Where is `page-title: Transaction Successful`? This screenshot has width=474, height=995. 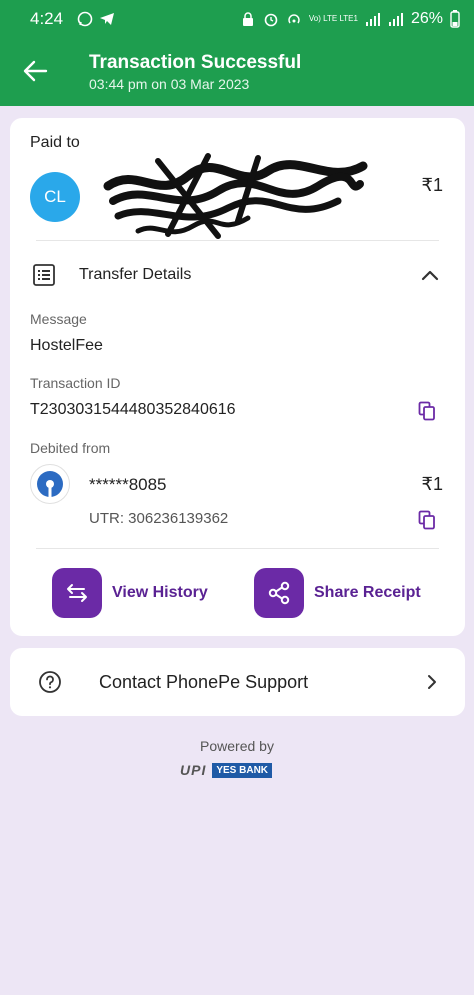
page-title: Transaction Successful is located at coordinates (195, 62).